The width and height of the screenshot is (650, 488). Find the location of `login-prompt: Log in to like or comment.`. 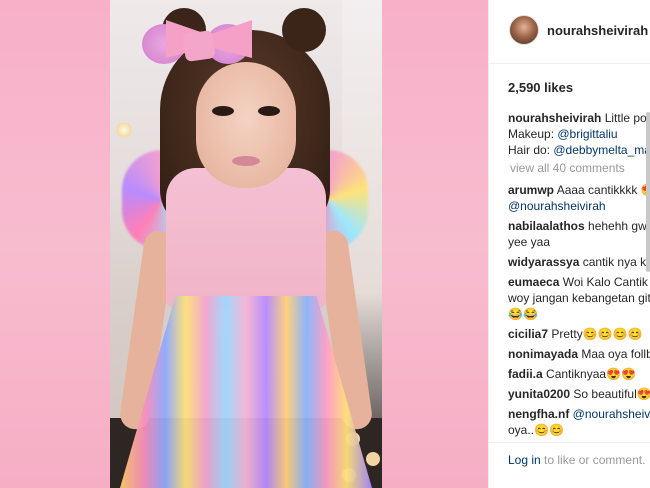

login-prompt: Log in to like or comment. is located at coordinates (576, 460).